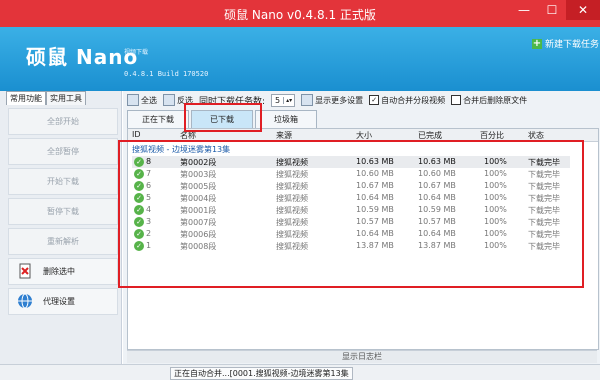 This screenshot has height=380, width=600. Describe the element at coordinates (232, 101) in the screenshot. I see `concurrent-label: 同时下载任务数:` at that location.